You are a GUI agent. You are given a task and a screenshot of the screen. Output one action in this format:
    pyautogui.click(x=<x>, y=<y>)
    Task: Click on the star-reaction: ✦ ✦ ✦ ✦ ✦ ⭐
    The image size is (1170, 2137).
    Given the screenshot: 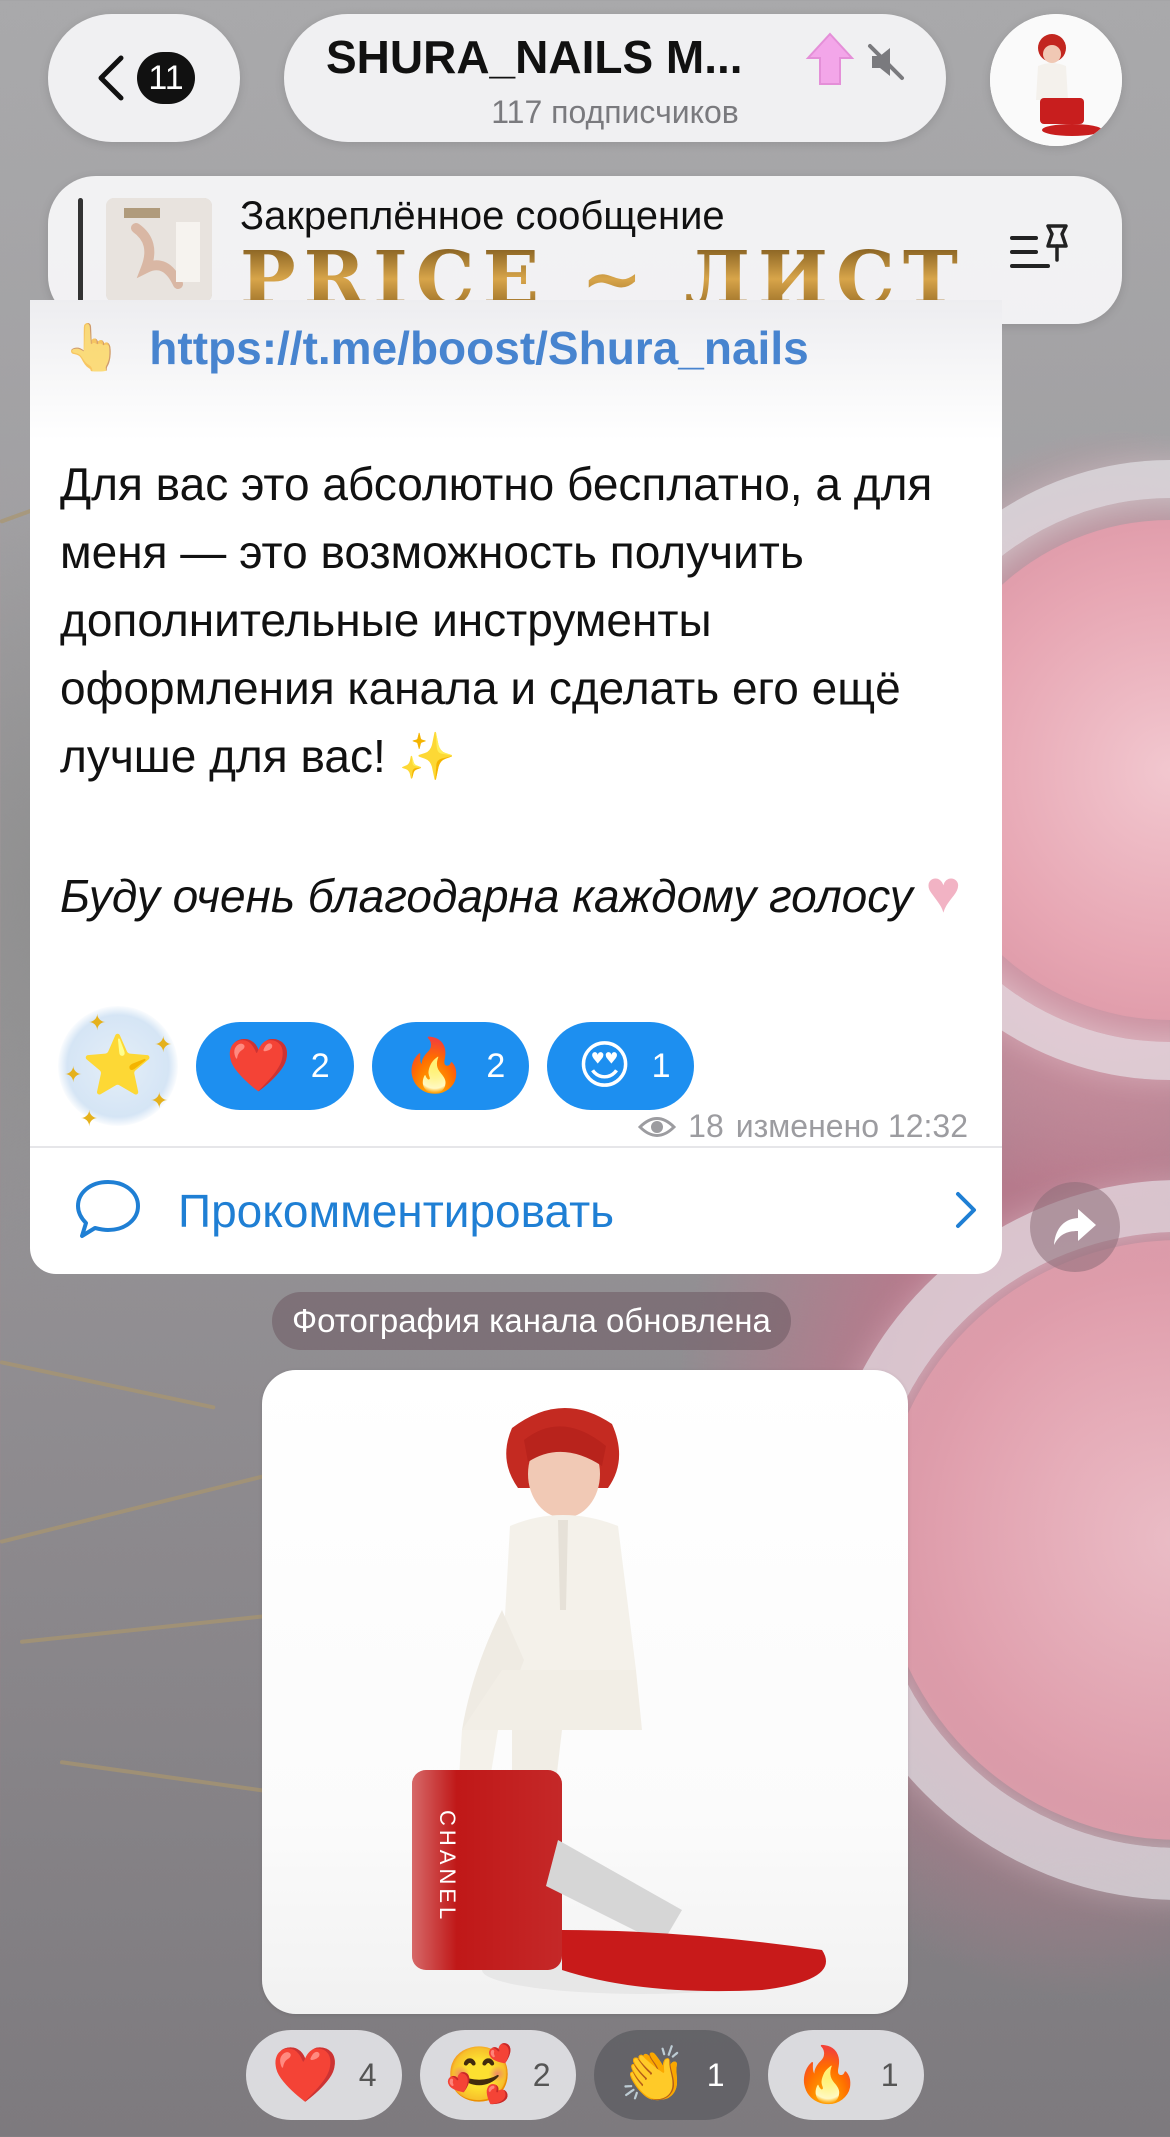 What is the action you would take?
    pyautogui.click(x=118, y=1068)
    